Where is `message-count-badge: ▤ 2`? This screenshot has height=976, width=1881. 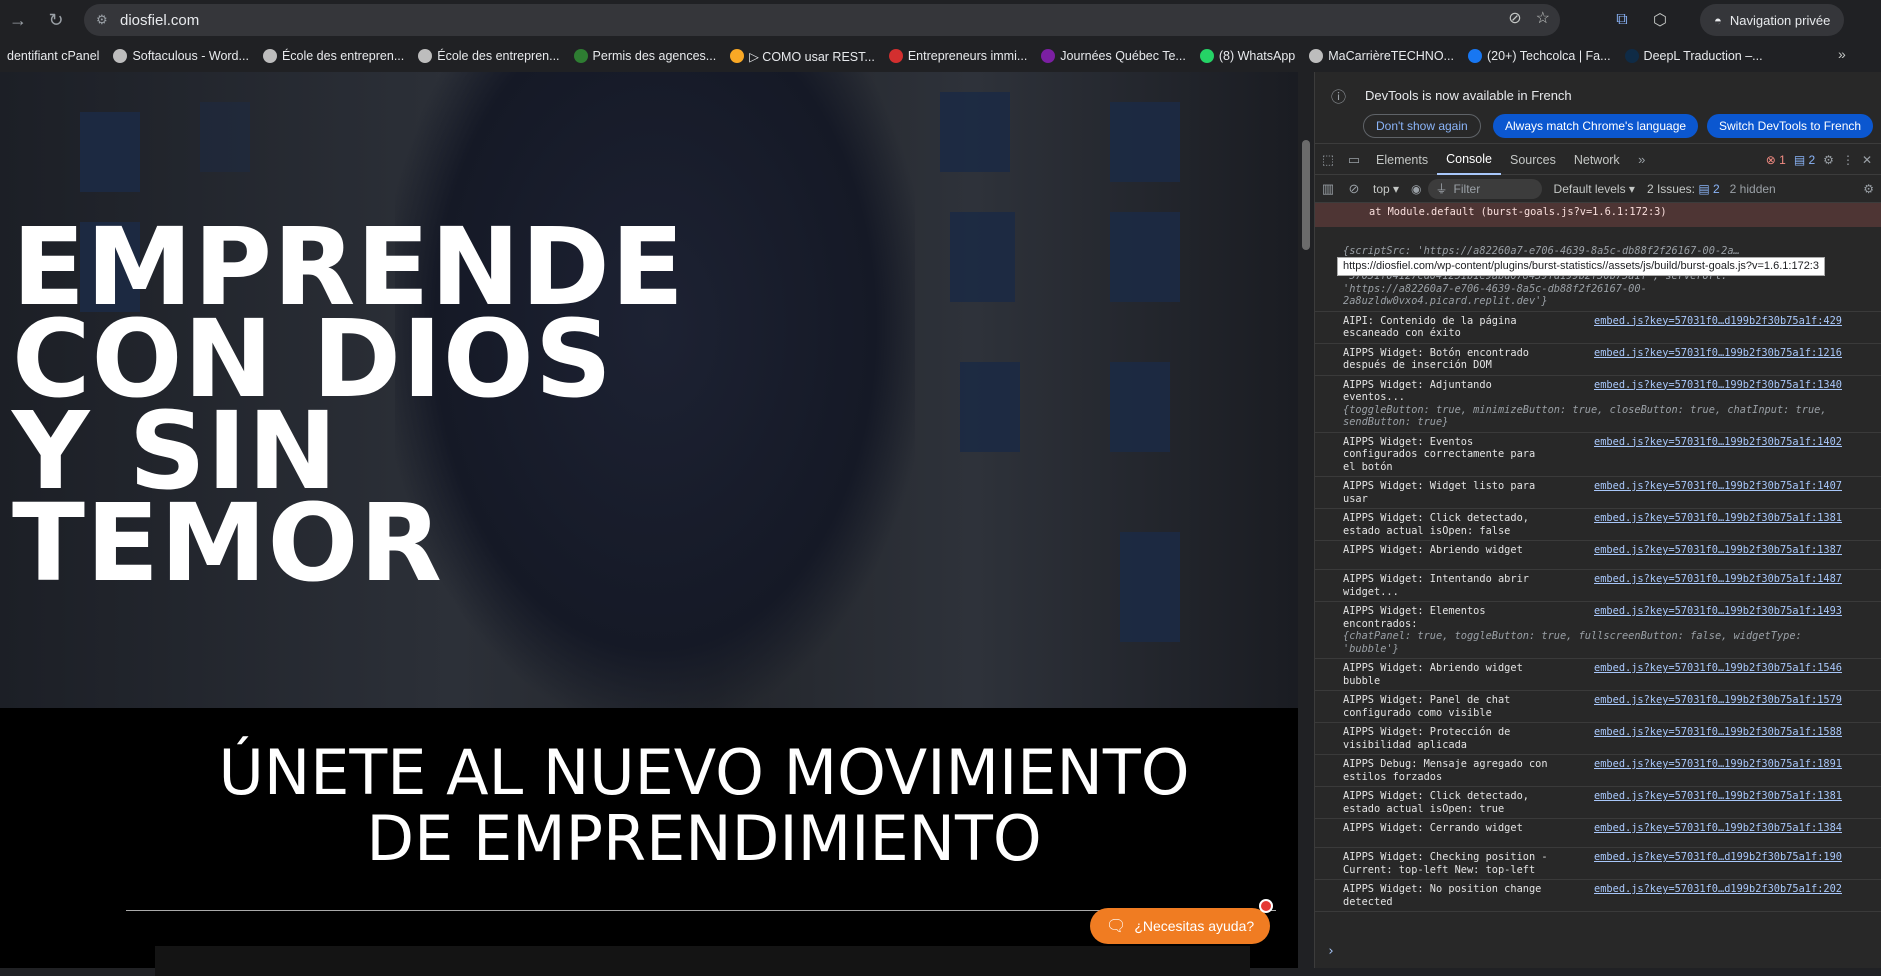
message-count-badge: ▤ 2 is located at coordinates (1804, 160).